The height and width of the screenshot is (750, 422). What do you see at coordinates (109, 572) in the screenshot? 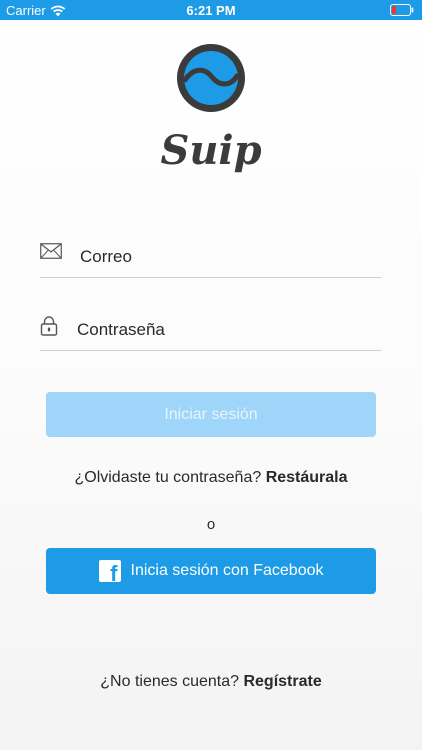
I see `facebook-icon: f` at bounding box center [109, 572].